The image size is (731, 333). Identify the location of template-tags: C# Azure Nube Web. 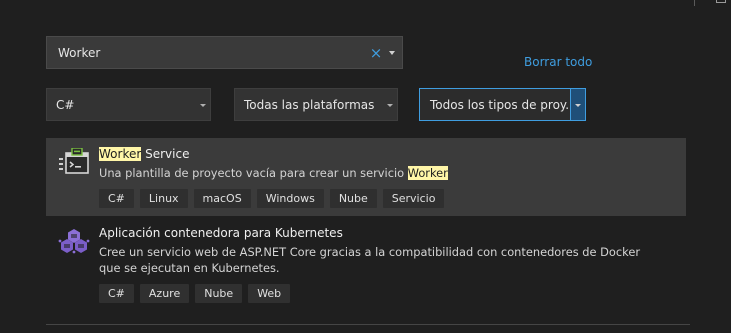
(195, 293).